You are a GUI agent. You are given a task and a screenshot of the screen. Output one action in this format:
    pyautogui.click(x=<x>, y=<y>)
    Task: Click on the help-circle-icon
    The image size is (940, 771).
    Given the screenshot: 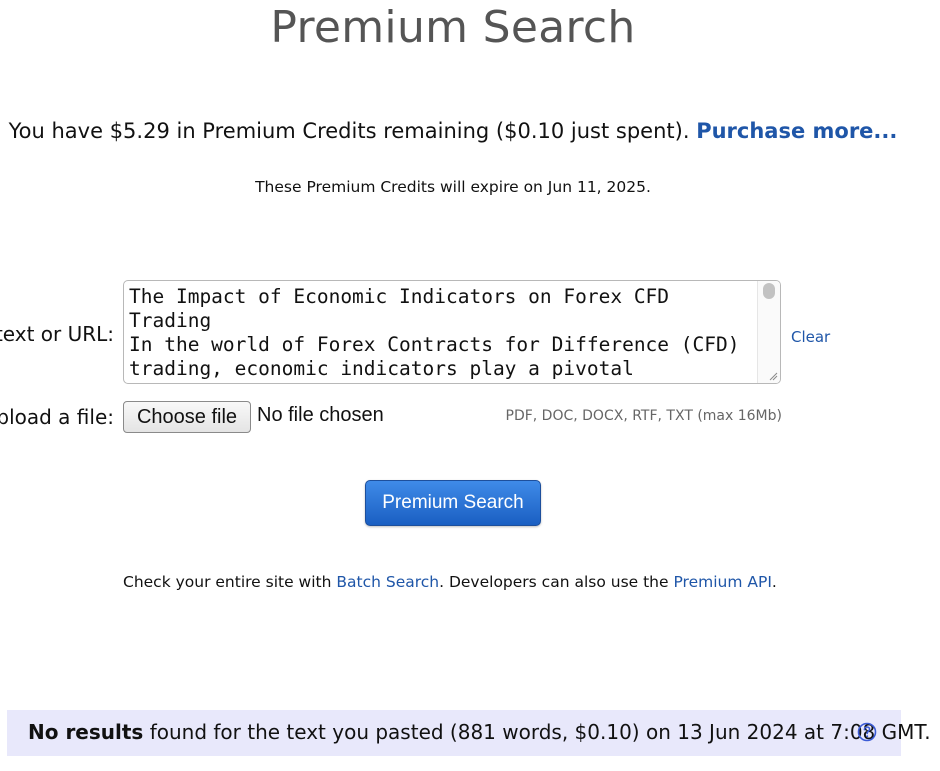 What is the action you would take?
    pyautogui.click(x=867, y=732)
    